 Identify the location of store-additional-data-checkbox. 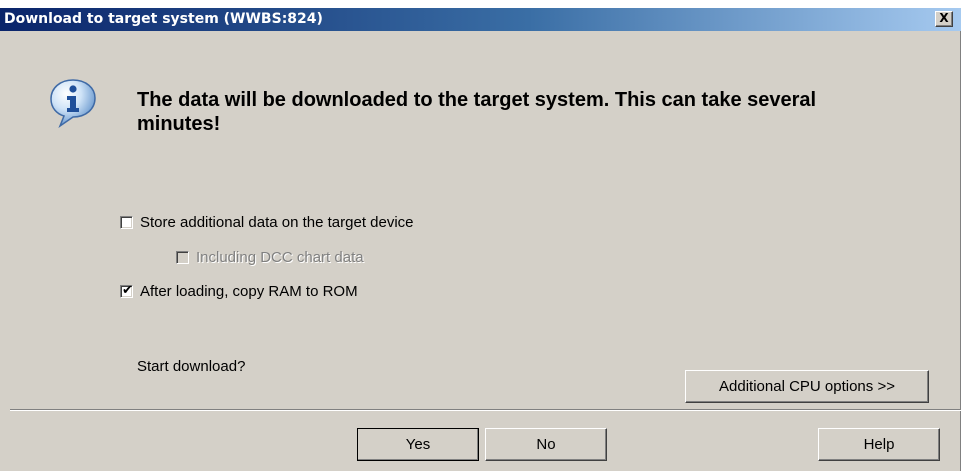
(126, 222).